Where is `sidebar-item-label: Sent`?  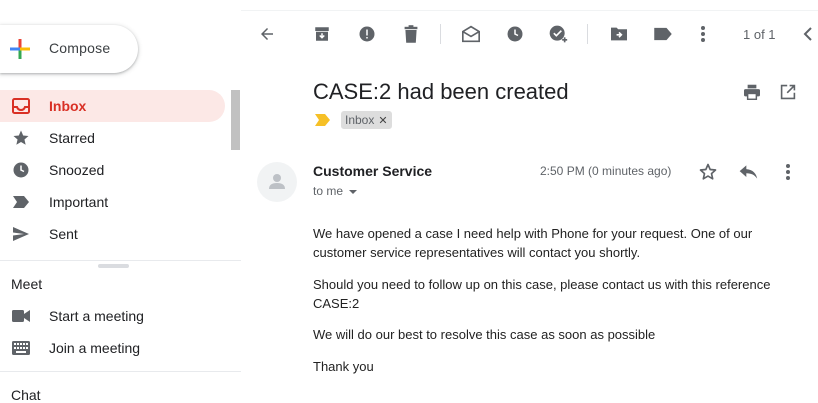 sidebar-item-label: Sent is located at coordinates (63, 234).